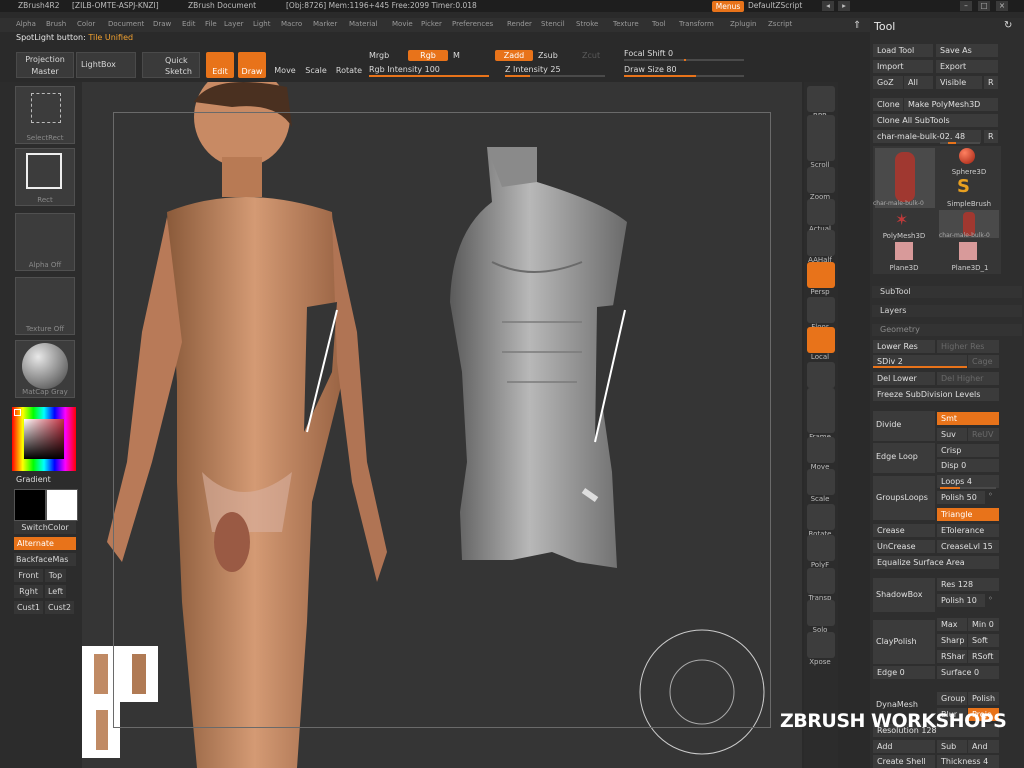 The width and height of the screenshot is (1024, 768). I want to click on divide-button: Divide, so click(904, 426).